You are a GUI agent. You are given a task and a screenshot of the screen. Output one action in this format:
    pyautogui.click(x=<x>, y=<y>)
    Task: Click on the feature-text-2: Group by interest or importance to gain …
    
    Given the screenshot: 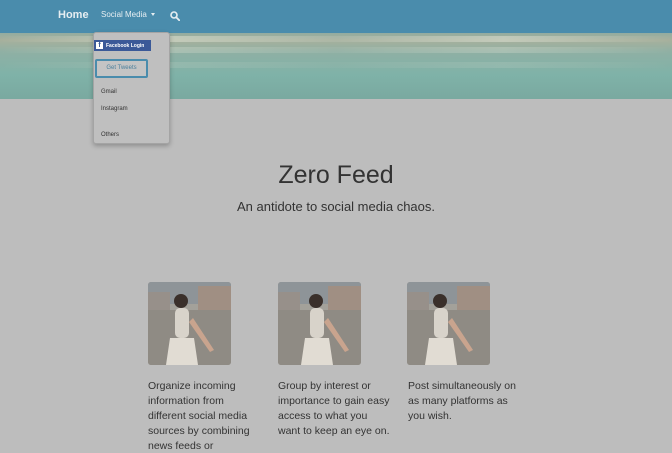 What is the action you would take?
    pyautogui.click(x=334, y=408)
    